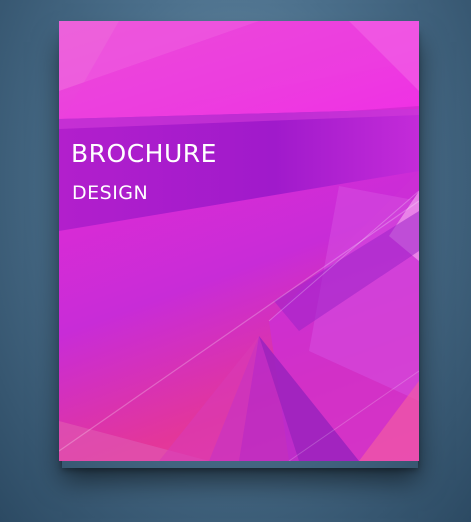  What do you see at coordinates (110, 193) in the screenshot?
I see `brochure-subtitle: DESIGN` at bounding box center [110, 193].